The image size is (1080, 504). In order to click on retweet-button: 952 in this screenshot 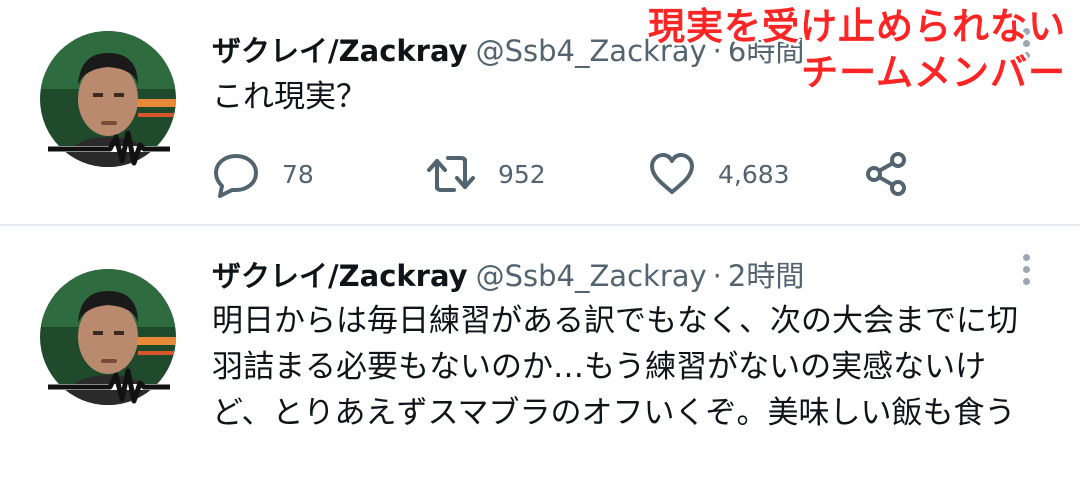, I will do `click(486, 174)`.